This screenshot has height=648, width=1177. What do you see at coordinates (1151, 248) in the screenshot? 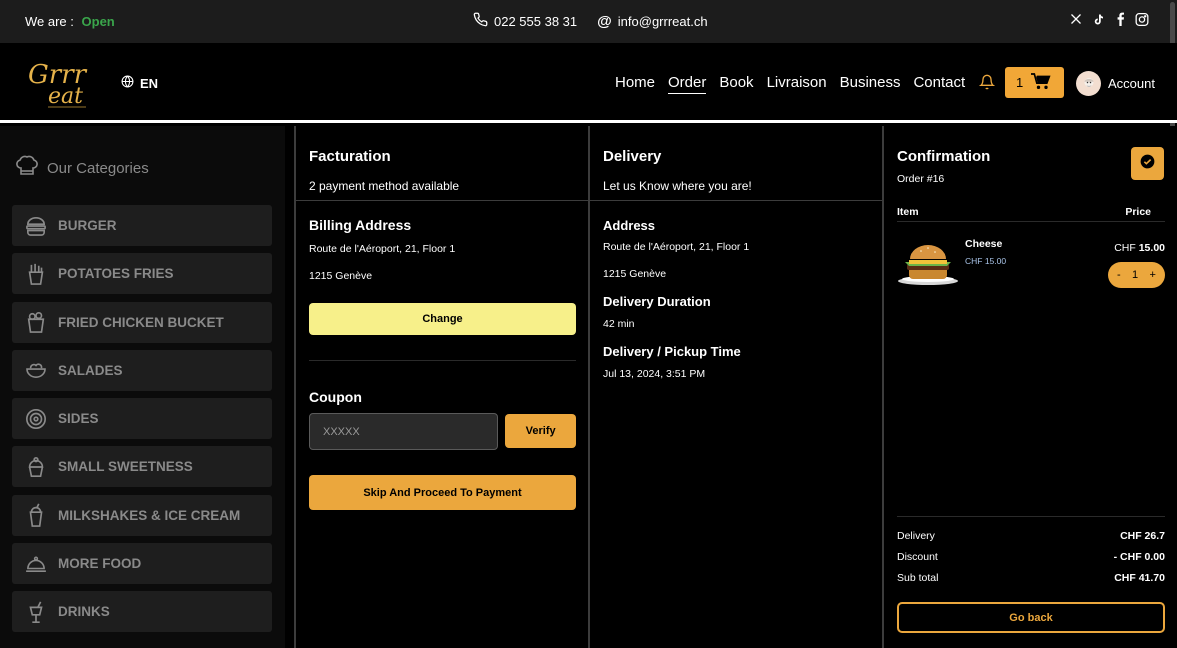
I see `item-total-value: 15.00` at bounding box center [1151, 248].